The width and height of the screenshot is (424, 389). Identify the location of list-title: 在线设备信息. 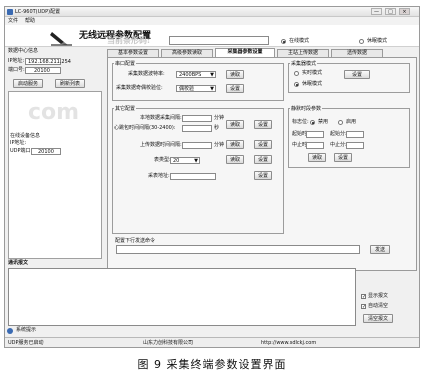
(25, 136).